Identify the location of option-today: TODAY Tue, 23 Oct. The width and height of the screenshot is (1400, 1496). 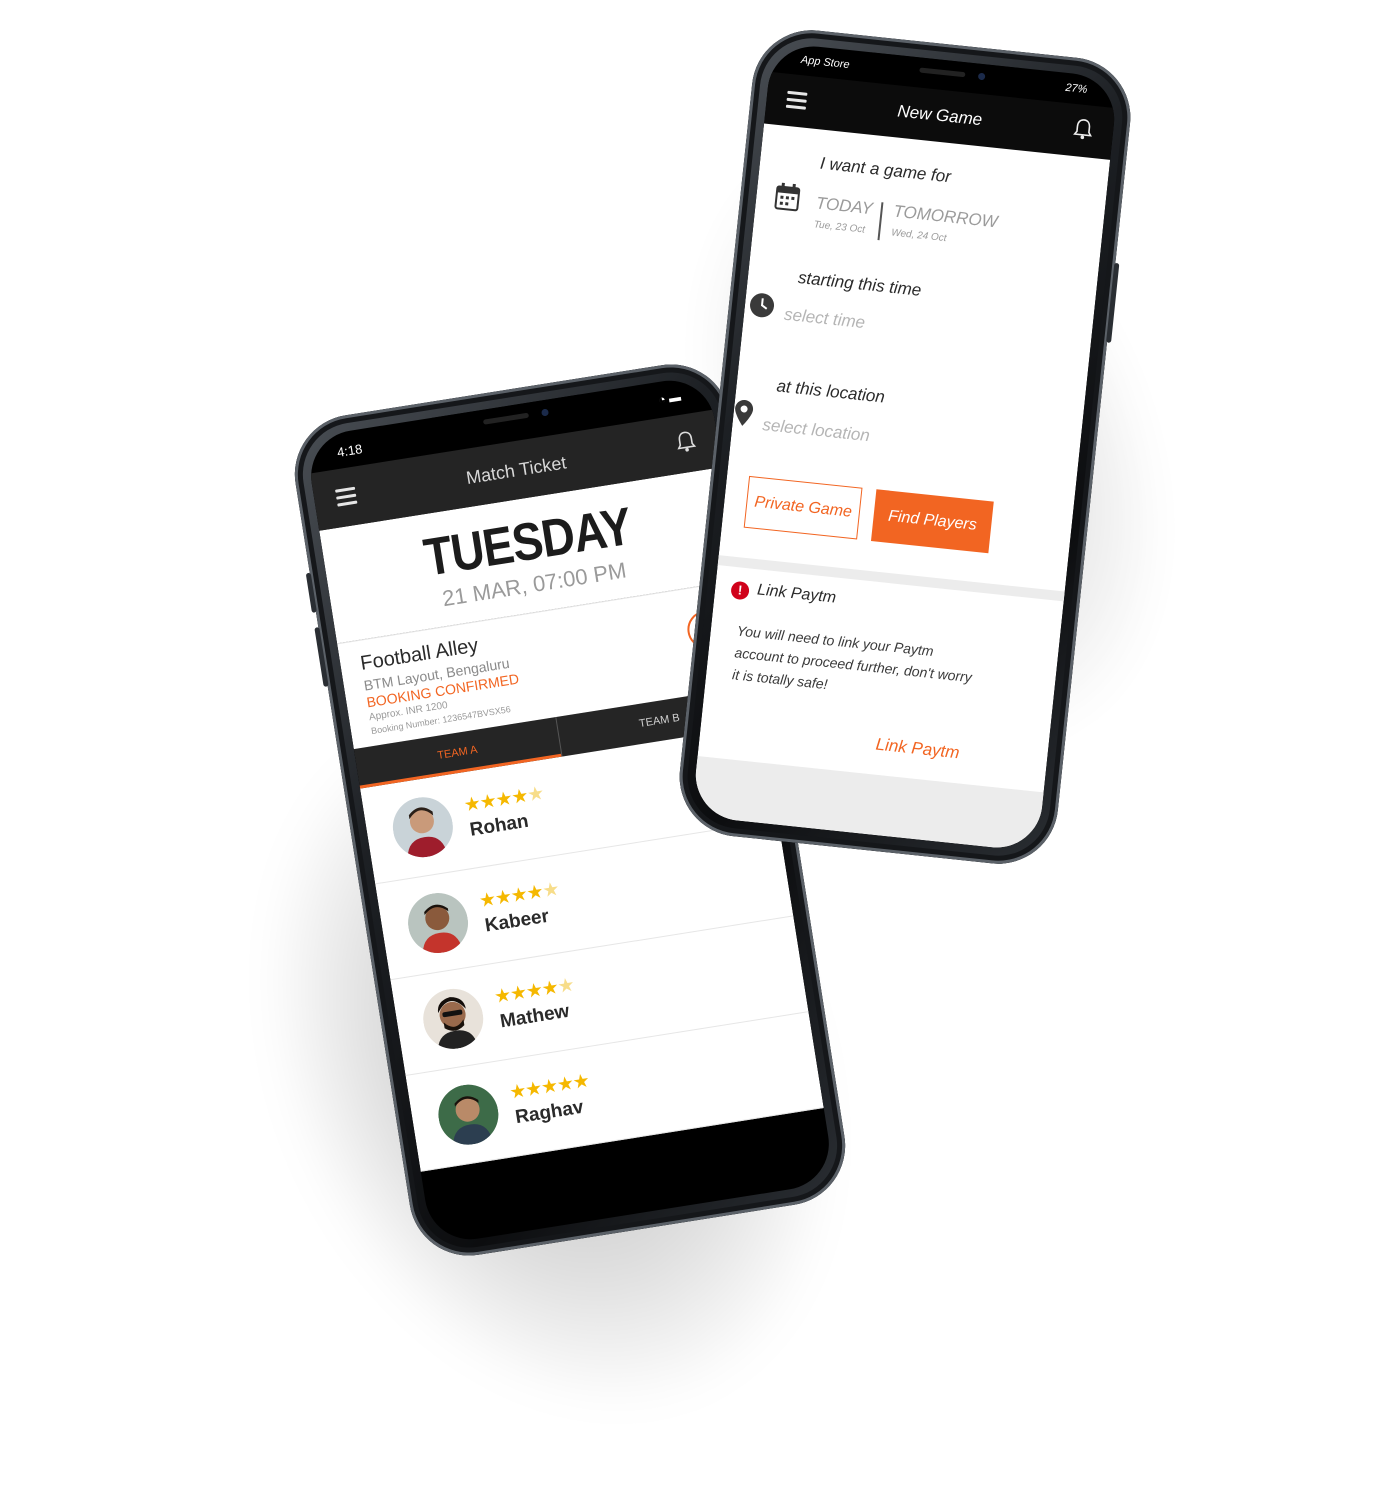
(843, 214).